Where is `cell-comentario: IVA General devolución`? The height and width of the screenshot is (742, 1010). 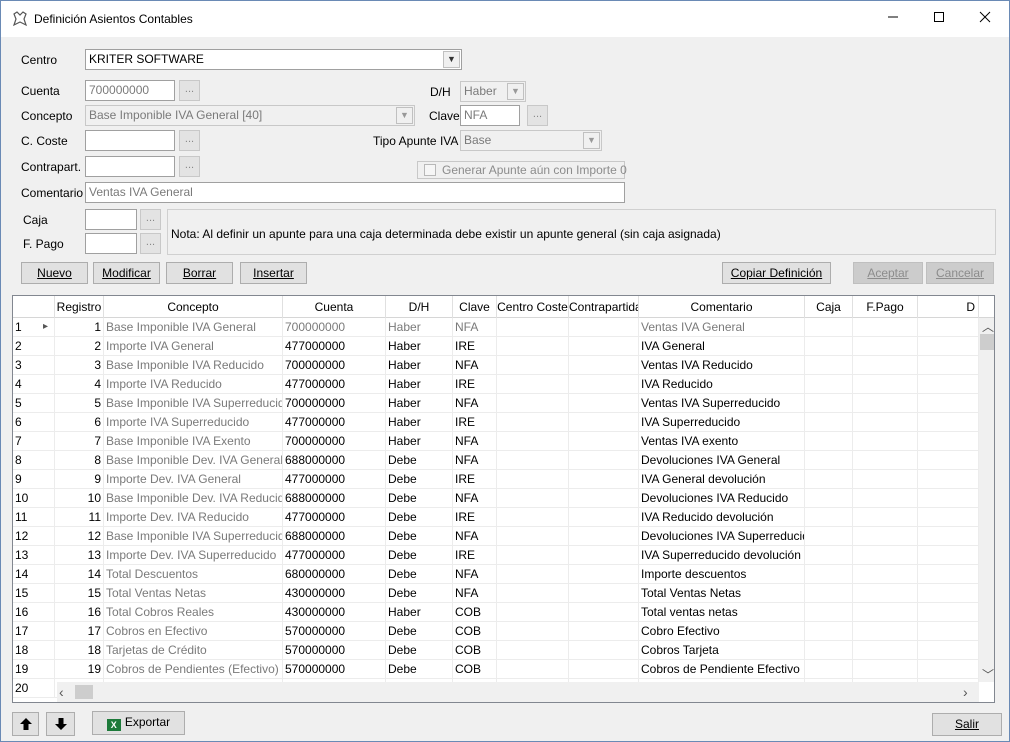 cell-comentario: IVA General devolución is located at coordinates (722, 479).